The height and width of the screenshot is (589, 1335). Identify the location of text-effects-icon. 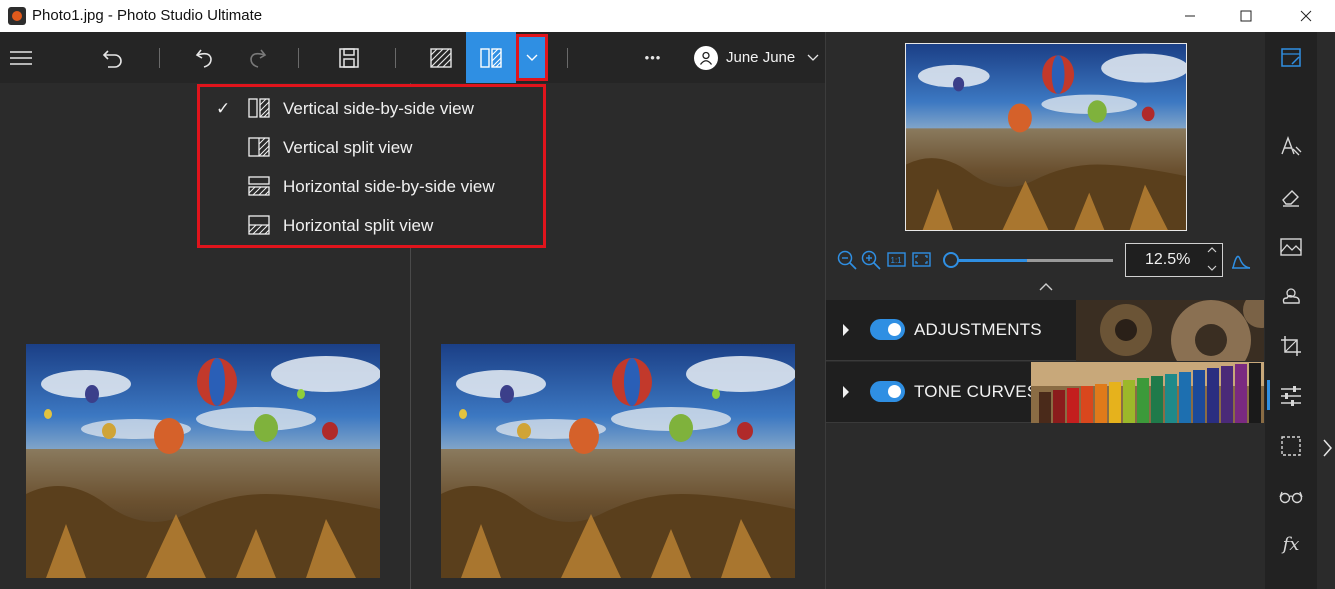
(1291, 147).